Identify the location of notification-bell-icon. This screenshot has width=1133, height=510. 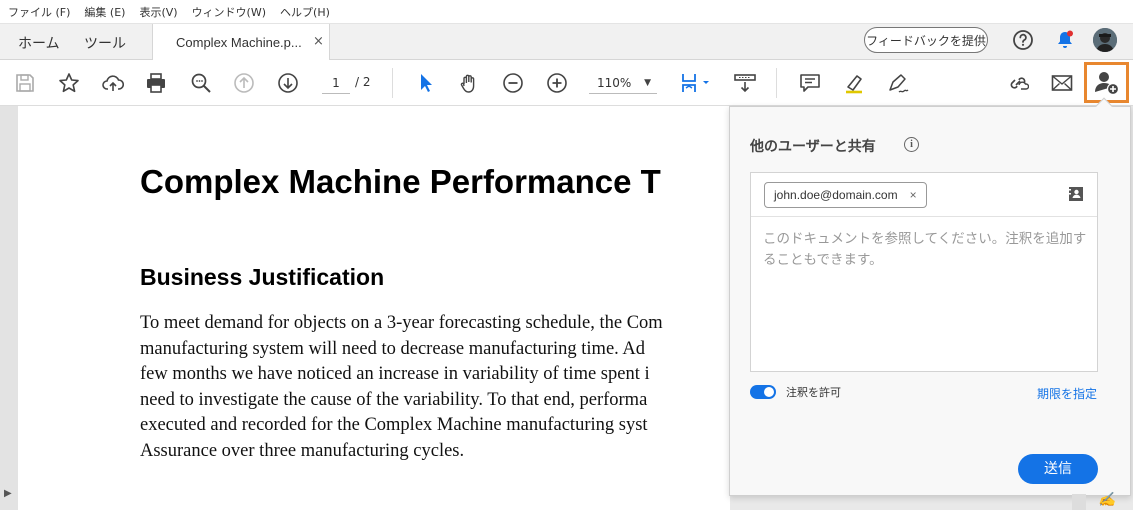
(1065, 40).